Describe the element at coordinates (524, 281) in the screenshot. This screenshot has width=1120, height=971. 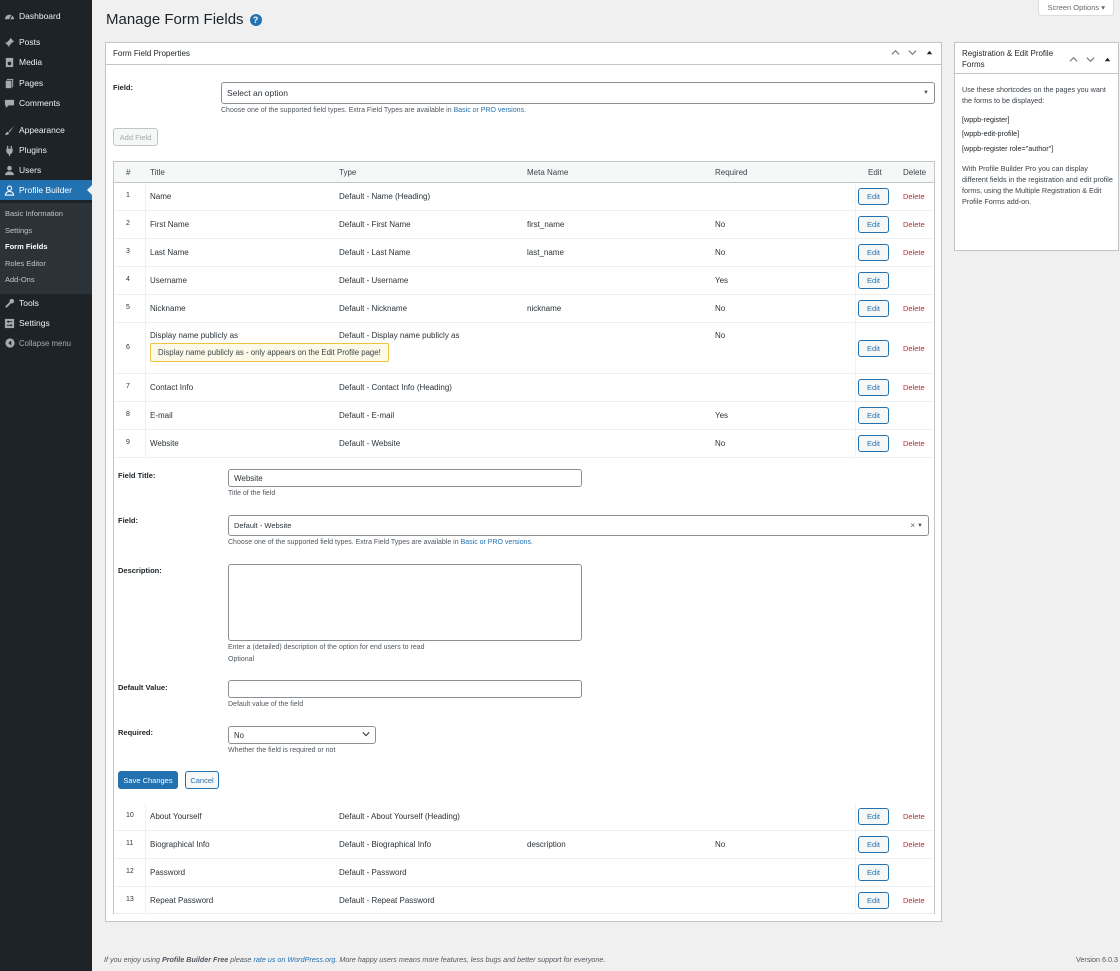
I see `table-row: 4 Username Default - Username Yes Edit` at that location.